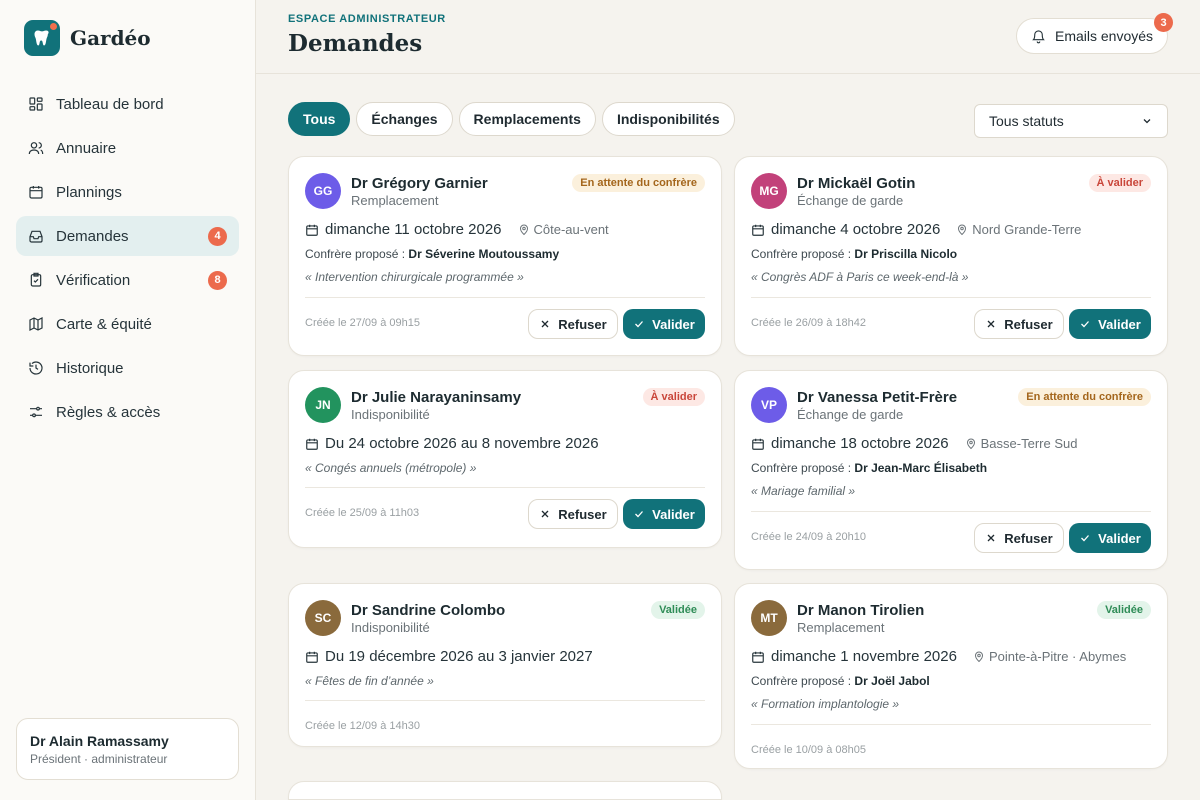 This screenshot has height=800, width=1200. What do you see at coordinates (362, 513) in the screenshot?
I see `created-at: Créée le 25/09 à 11h03` at bounding box center [362, 513].